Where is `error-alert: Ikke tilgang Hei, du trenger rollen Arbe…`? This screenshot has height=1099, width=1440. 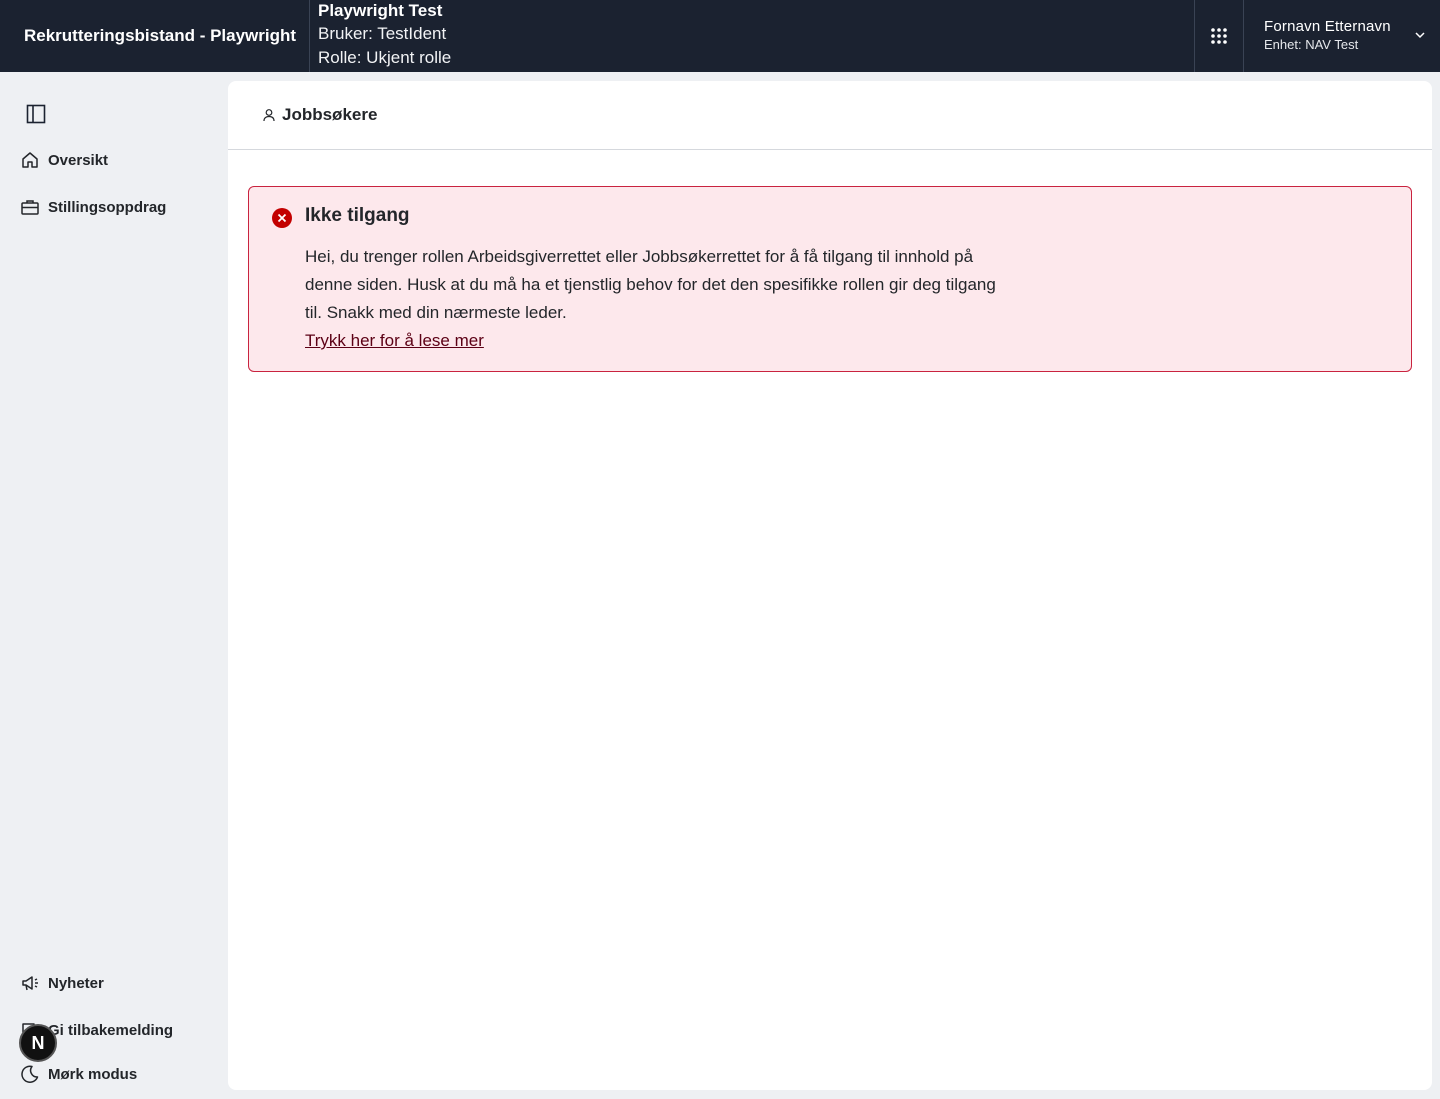 error-alert: Ikke tilgang Hei, du trenger rollen Arbe… is located at coordinates (830, 279).